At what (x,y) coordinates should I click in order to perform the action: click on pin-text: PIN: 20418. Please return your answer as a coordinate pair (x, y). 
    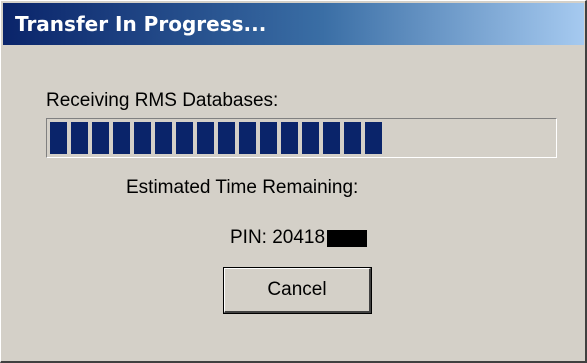
    Looking at the image, I should click on (278, 237).